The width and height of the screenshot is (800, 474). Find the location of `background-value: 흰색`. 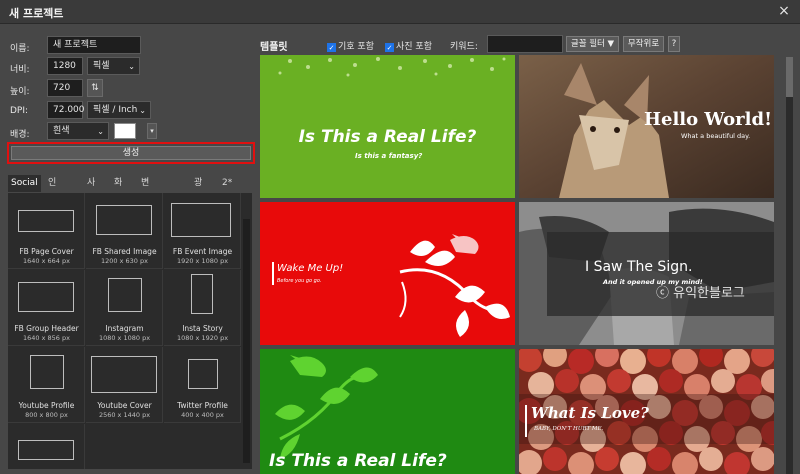

background-value: 흰색 is located at coordinates (61, 131).